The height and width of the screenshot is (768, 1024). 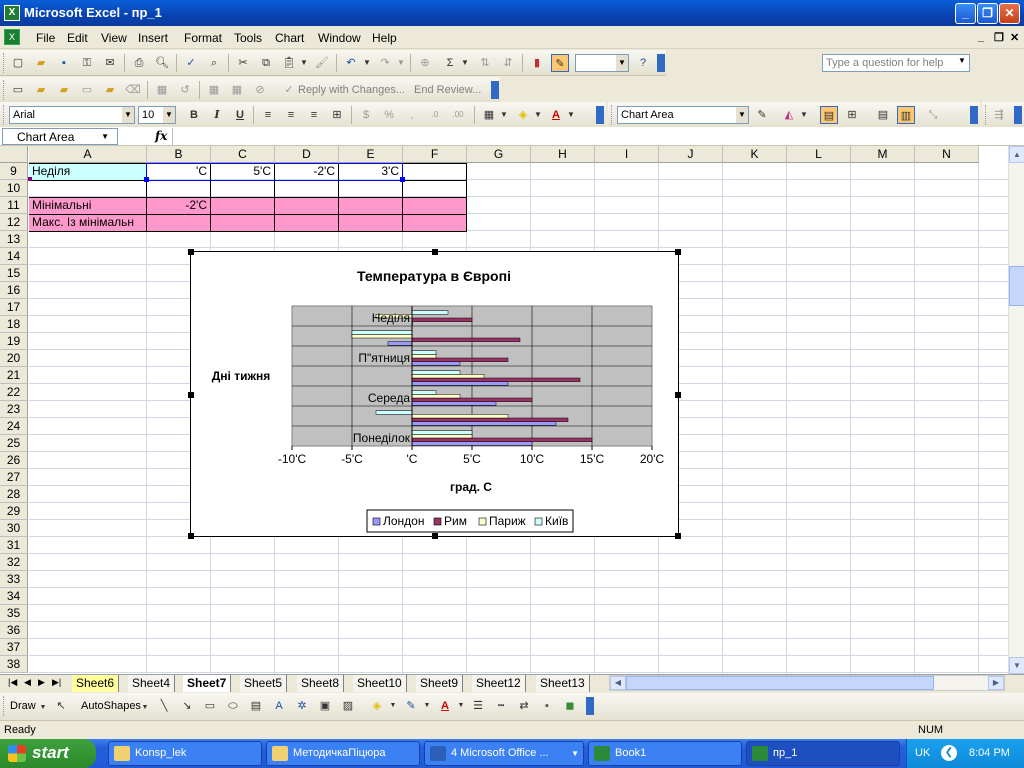 What do you see at coordinates (411, 706) in the screenshot?
I see `line-color-icon: ✎` at bounding box center [411, 706].